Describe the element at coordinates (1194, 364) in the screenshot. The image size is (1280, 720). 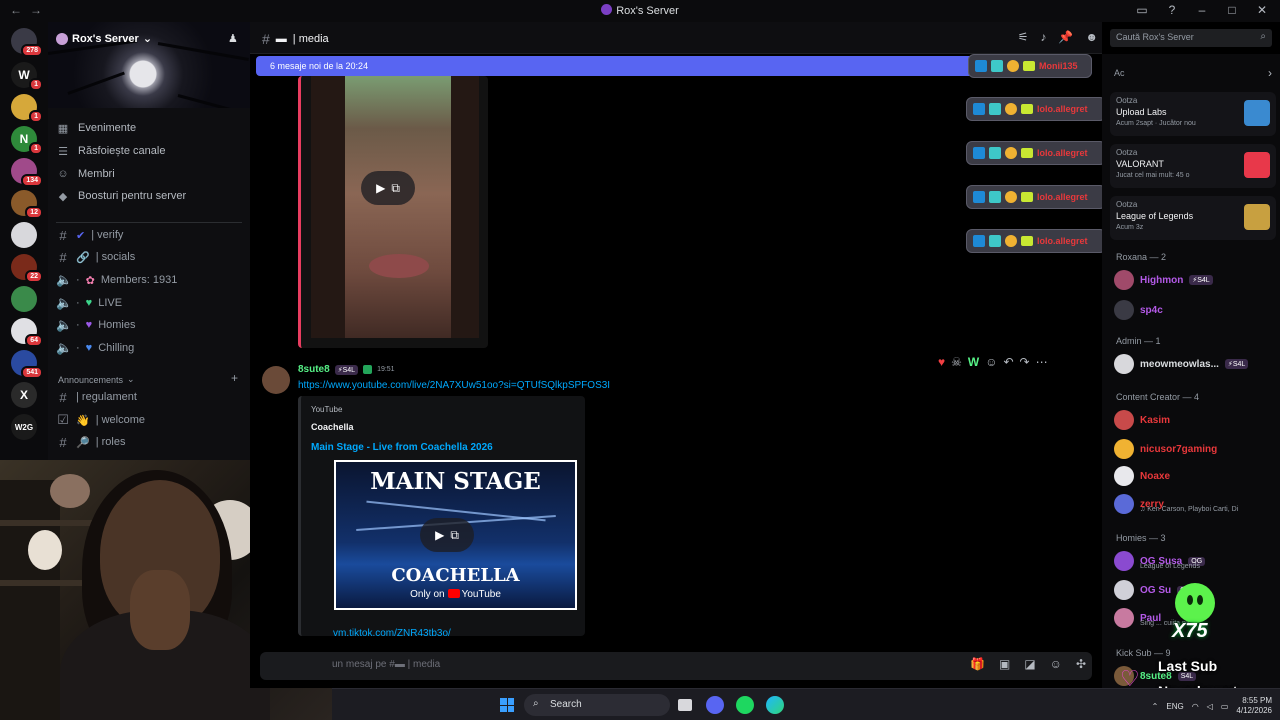
I see `member-item: meowmeowlas... ⚡S4L` at that location.